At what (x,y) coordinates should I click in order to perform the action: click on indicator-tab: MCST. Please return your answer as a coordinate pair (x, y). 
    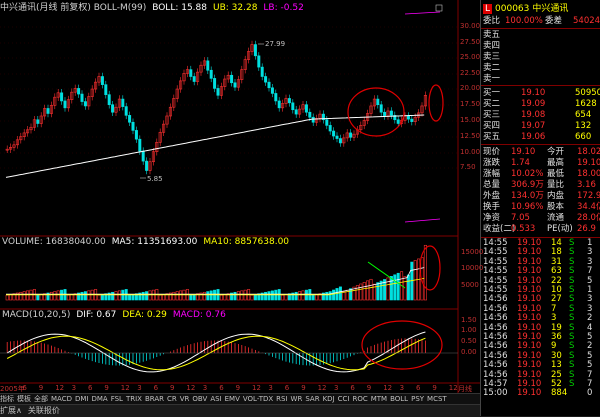
    Looking at the image, I should click on (437, 399).